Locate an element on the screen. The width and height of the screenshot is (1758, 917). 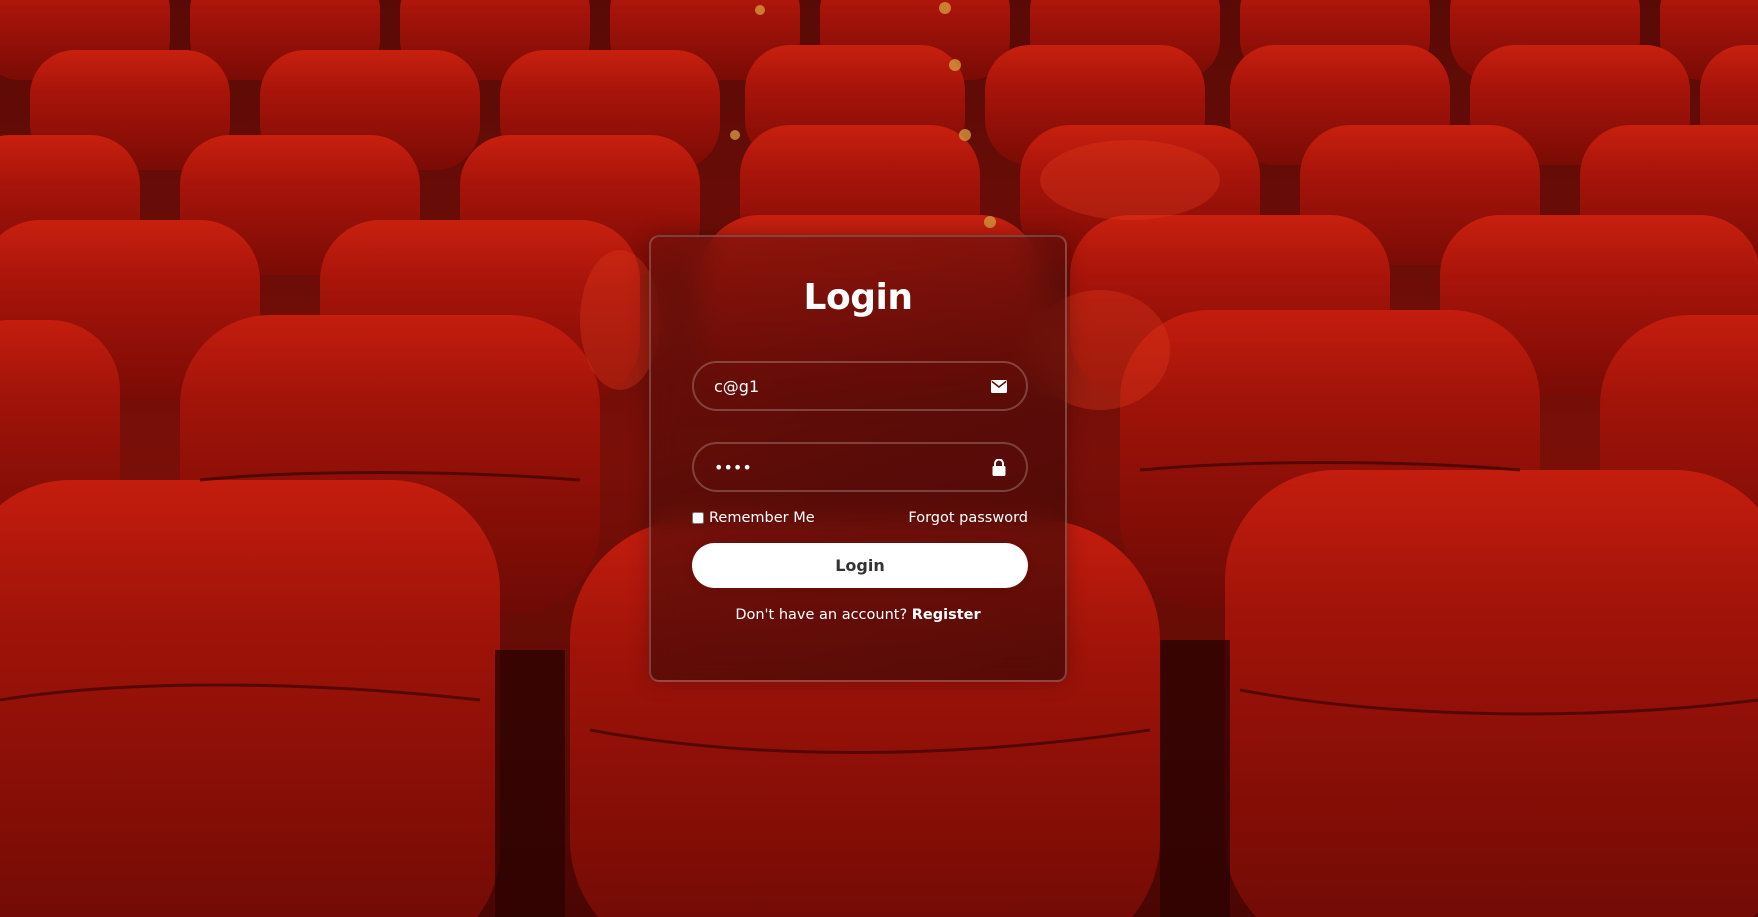
remember-me-label: Remember Me is located at coordinates (753, 518).